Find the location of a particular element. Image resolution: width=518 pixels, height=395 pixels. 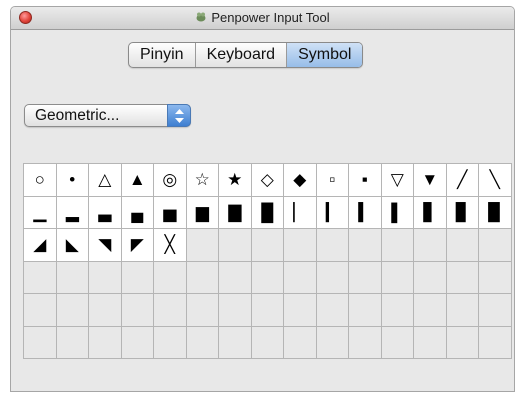

white-circle-small-symbol: ○ is located at coordinates (40, 180).